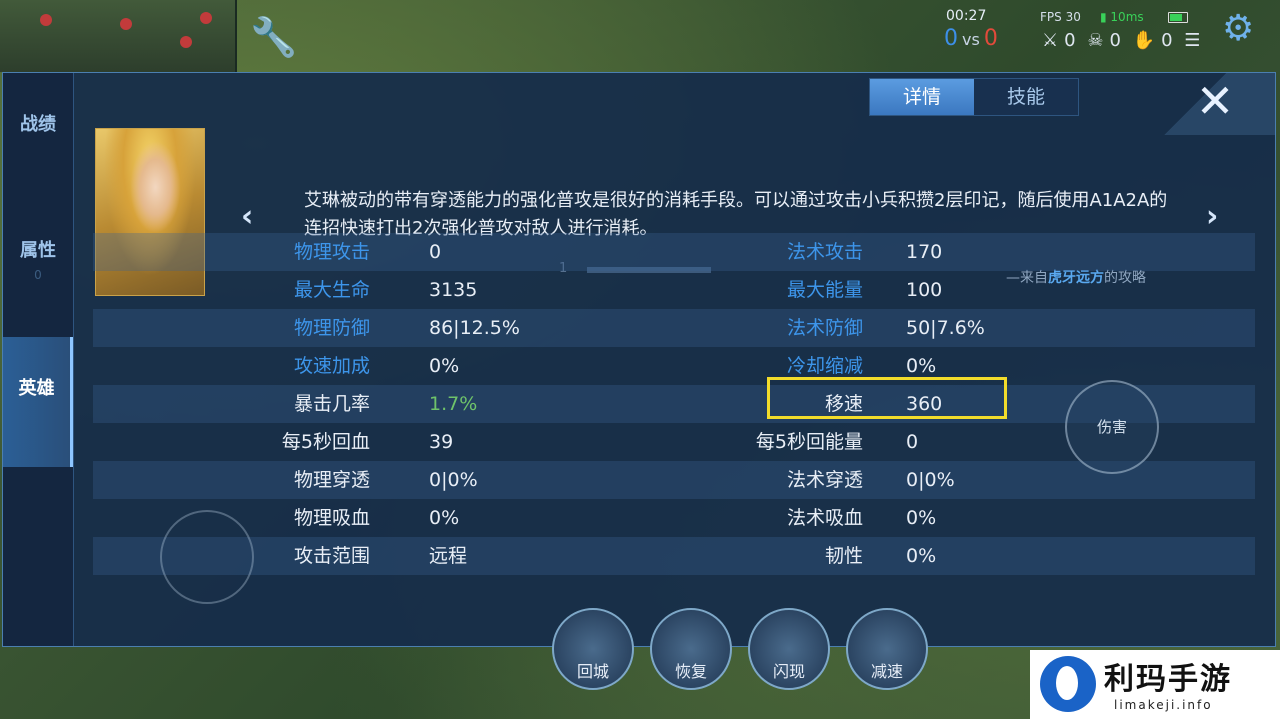  Describe the element at coordinates (1212, 216) in the screenshot. I see `chevron-right-icon: ›` at that location.